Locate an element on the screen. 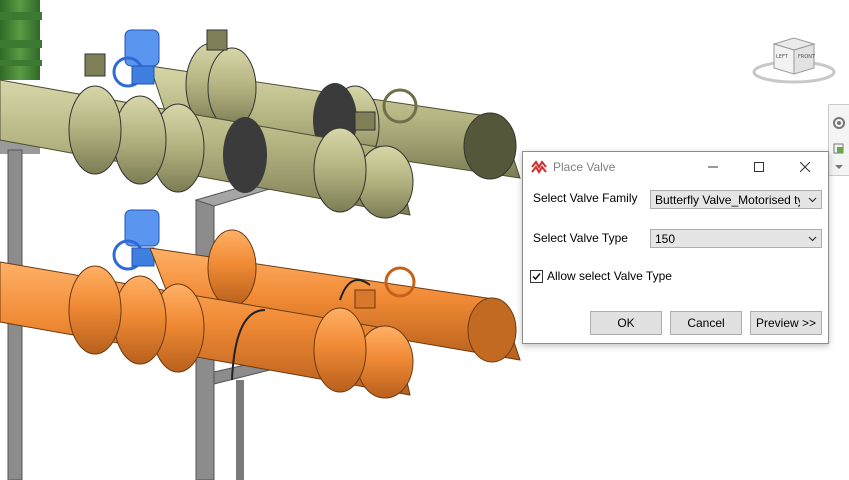 The image size is (849, 480). dialog-titlebar: Place Valve is located at coordinates (675, 167).